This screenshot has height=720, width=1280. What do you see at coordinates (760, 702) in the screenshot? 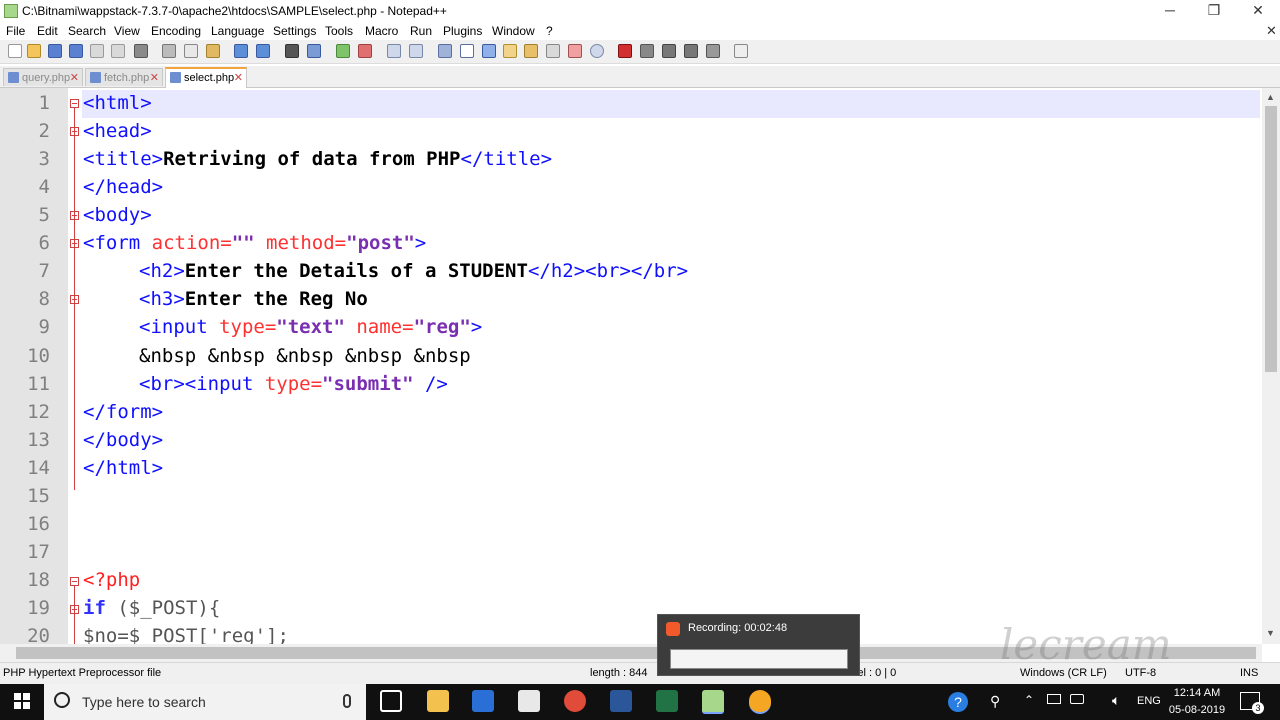
I see `screen-recorder-icon` at bounding box center [760, 702].